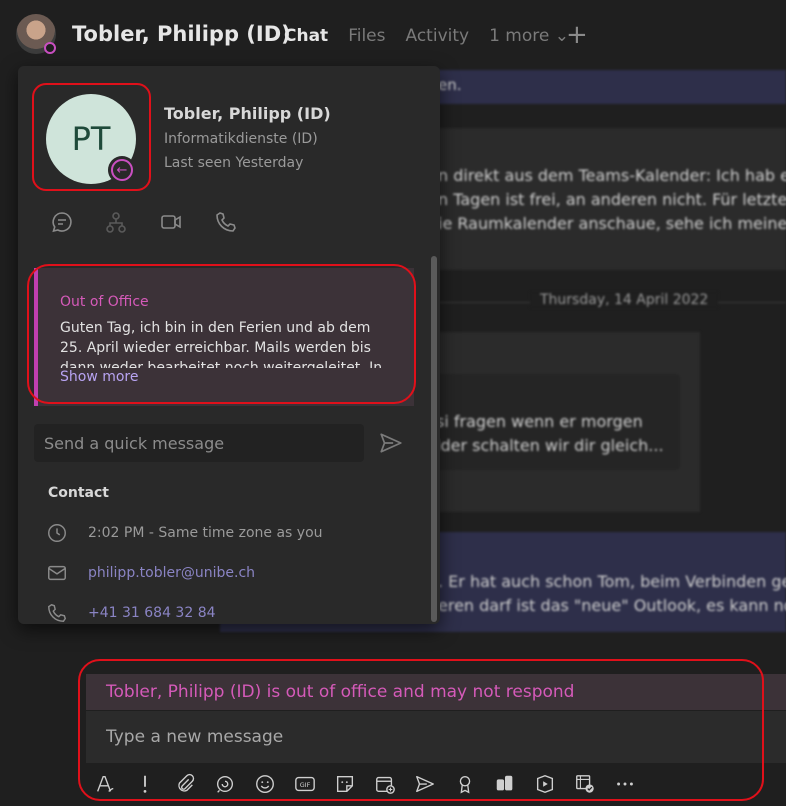 This screenshot has height=806, width=786. Describe the element at coordinates (171, 222) in the screenshot. I see `video-call-icon` at that location.